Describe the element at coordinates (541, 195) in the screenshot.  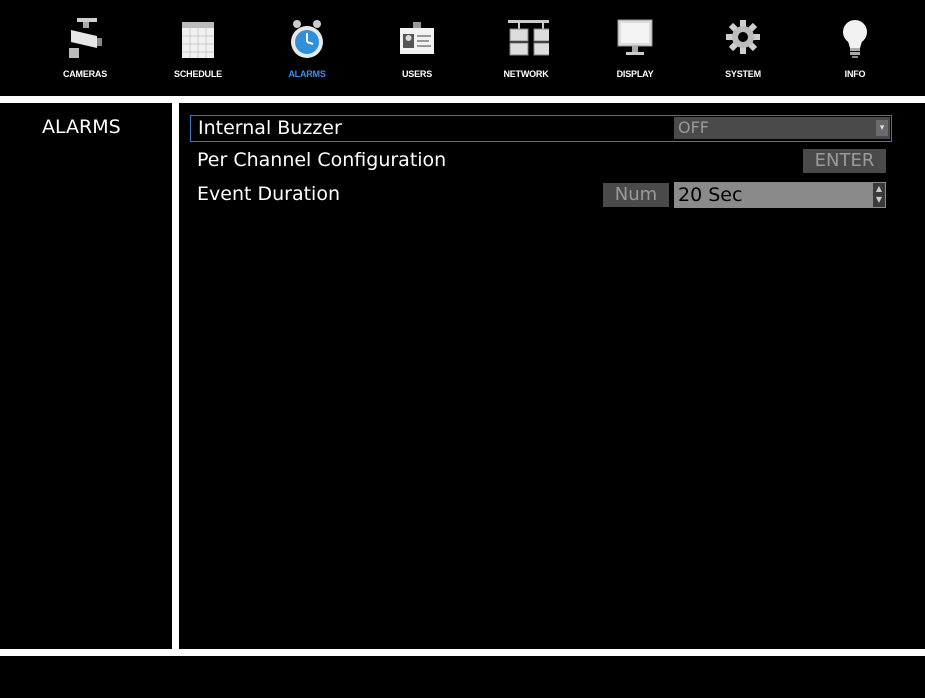
I see `setting-event-duration: Event Duration Num 20 Sec ▲ ▼` at that location.